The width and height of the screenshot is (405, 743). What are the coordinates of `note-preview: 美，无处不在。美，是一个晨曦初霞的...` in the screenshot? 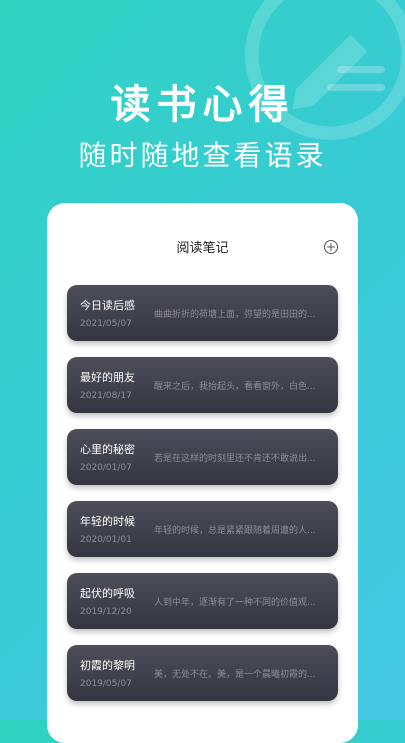 It's located at (235, 675).